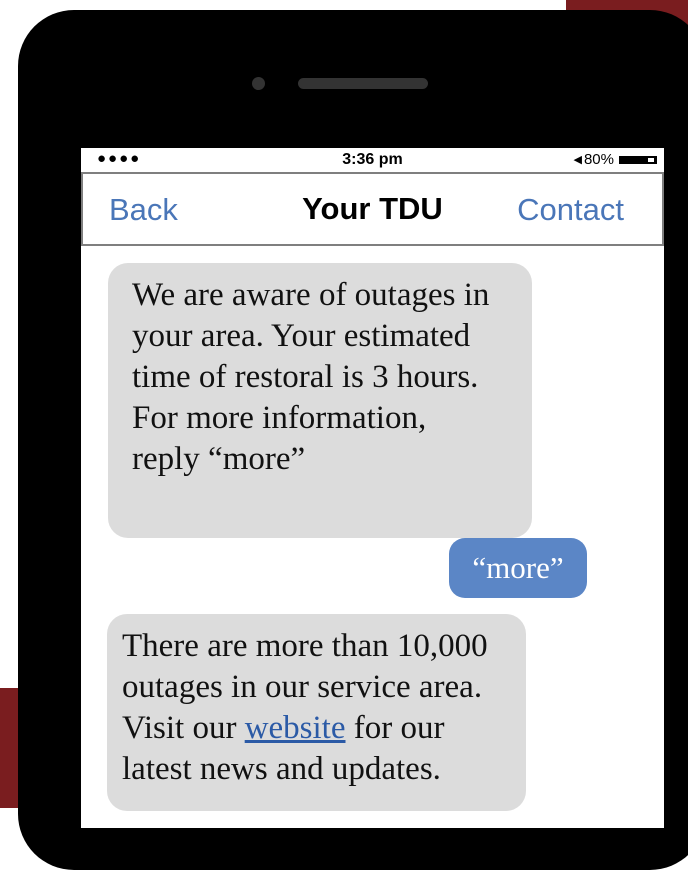 Image resolution: width=688 pixels, height=870 pixels. I want to click on message-line: For more information,, so click(279, 418).